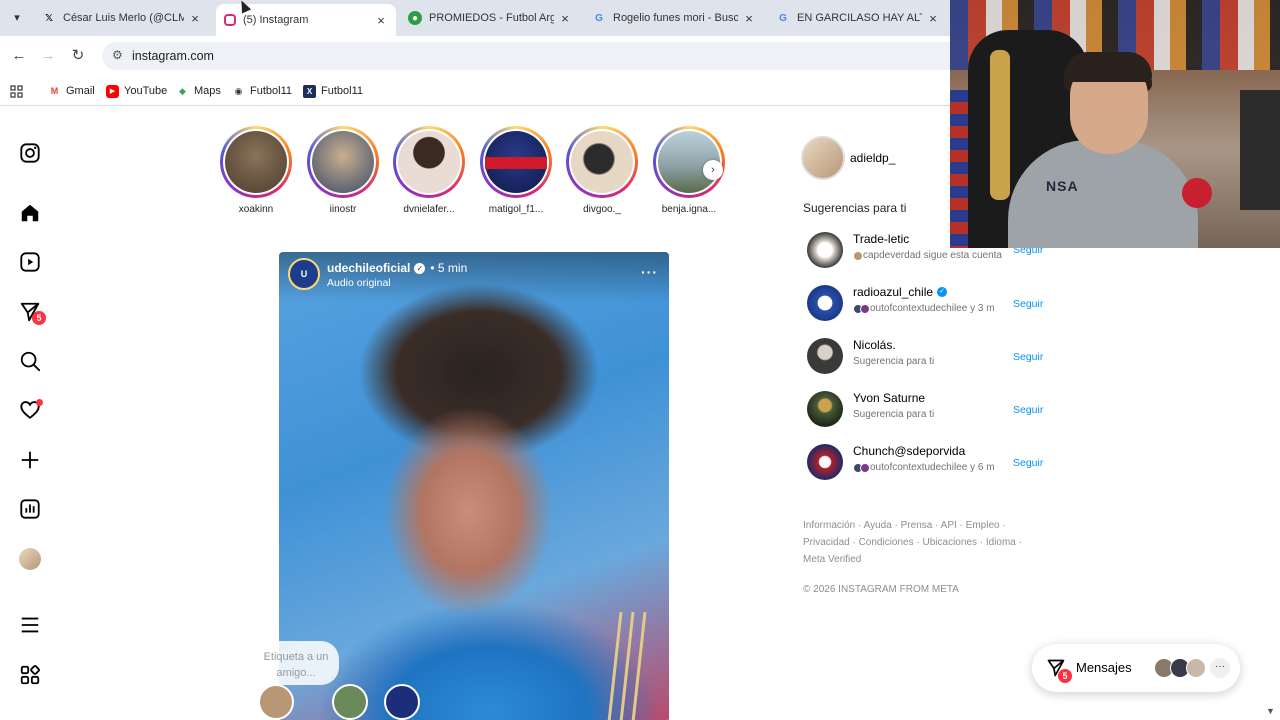 The image size is (1280, 720). I want to click on reels-icon, so click(30, 262).